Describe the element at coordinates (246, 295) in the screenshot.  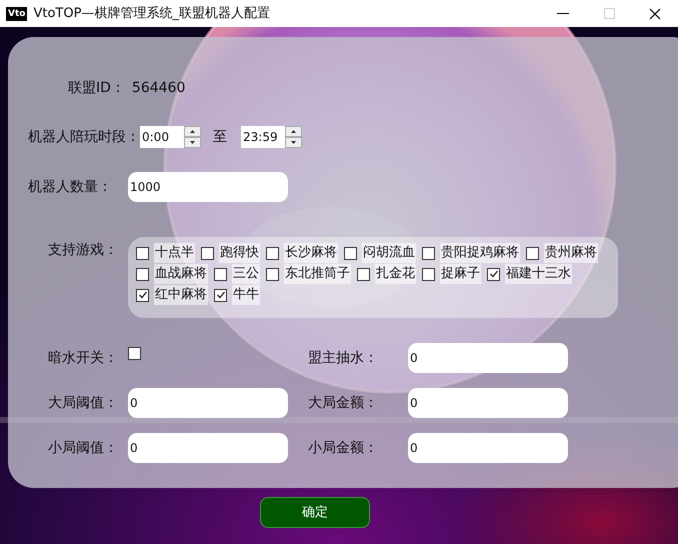
I see `game-label: 牛牛` at that location.